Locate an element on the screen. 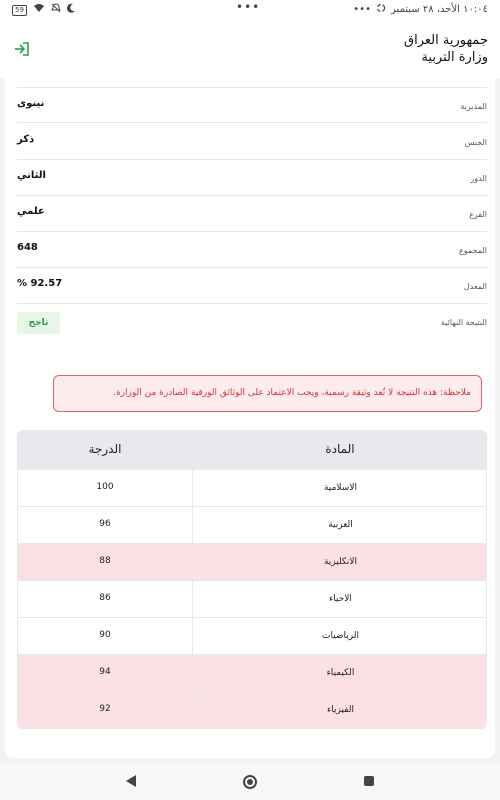  table-row: الرياضيات 90 is located at coordinates (252, 636).